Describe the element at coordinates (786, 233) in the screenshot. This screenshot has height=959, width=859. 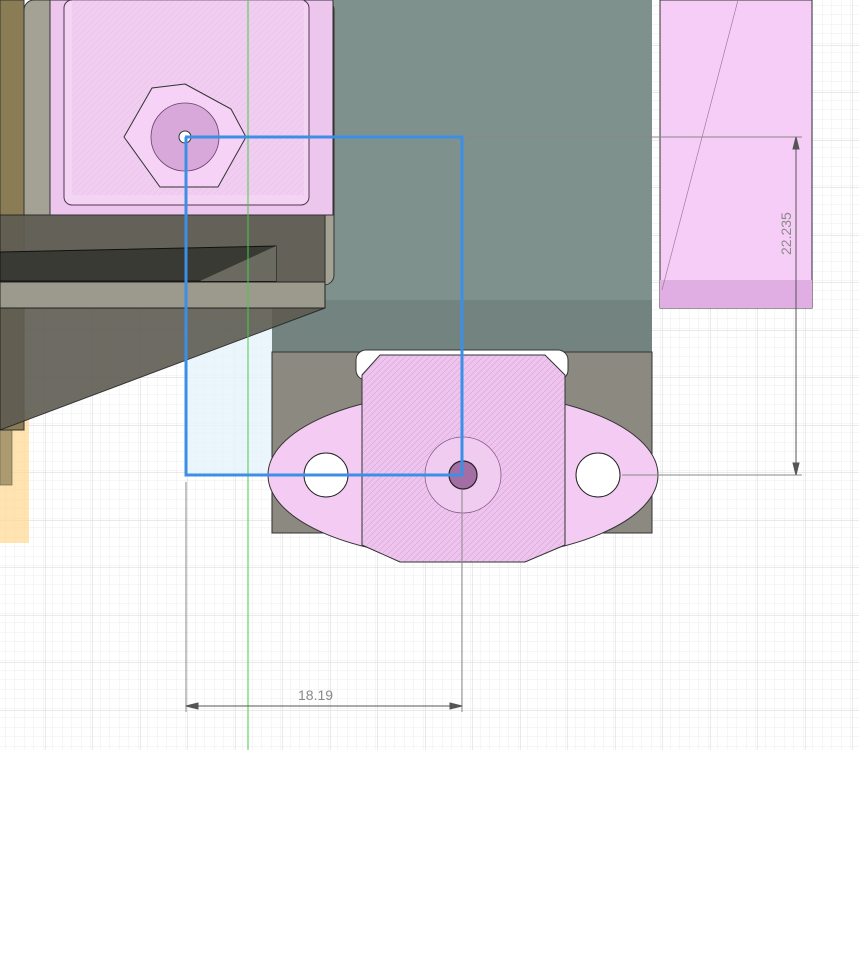
I see `dimension-vertical-value: 22.235` at that location.